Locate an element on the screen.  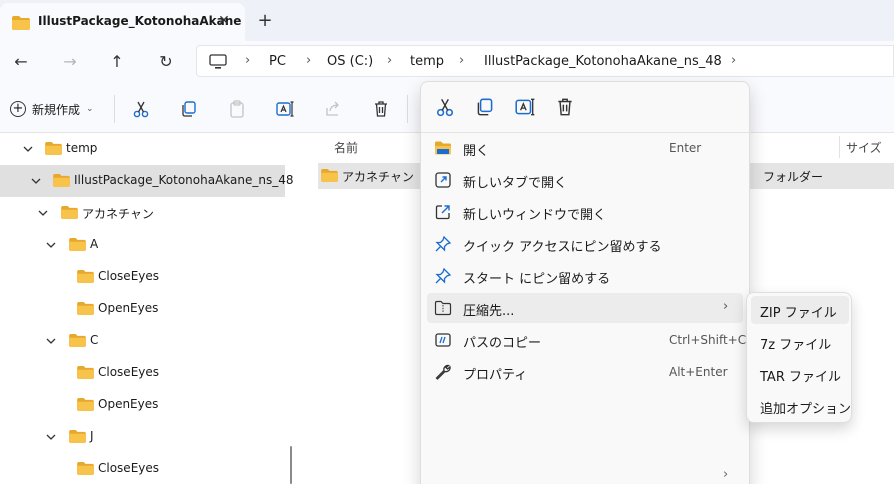
menu-item-label: パスのコピー is located at coordinates (502, 343).